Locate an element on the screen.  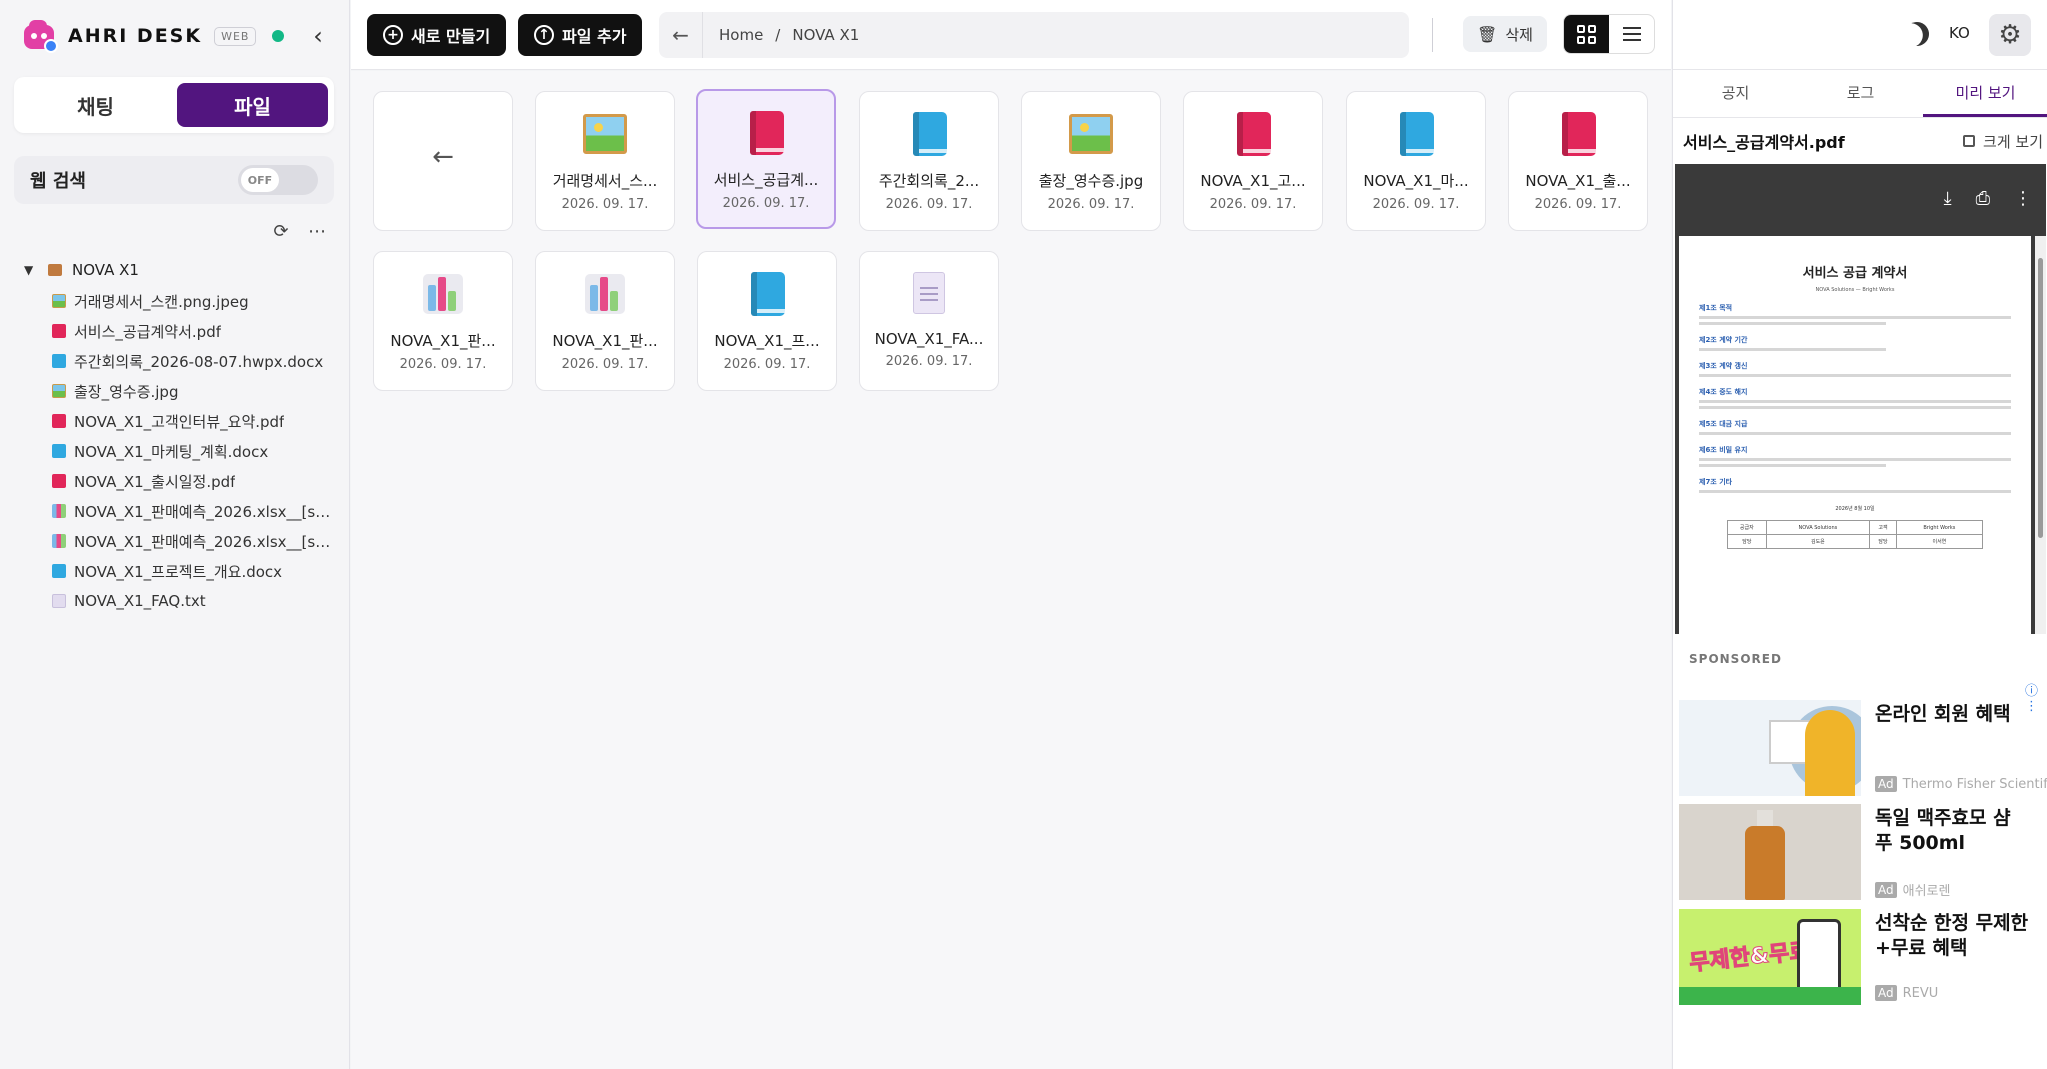
breadcrumb-home: Home is located at coordinates (741, 35).